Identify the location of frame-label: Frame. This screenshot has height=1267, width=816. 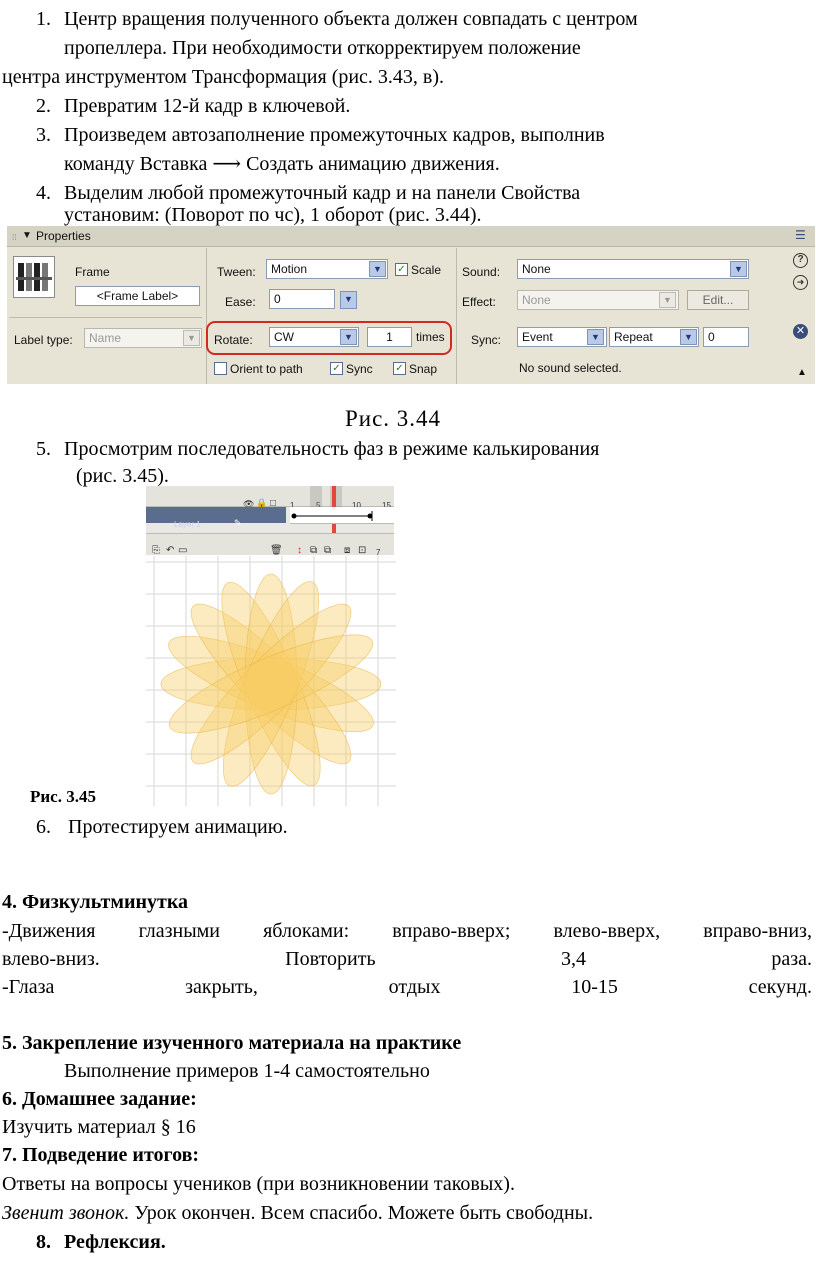
(92, 272).